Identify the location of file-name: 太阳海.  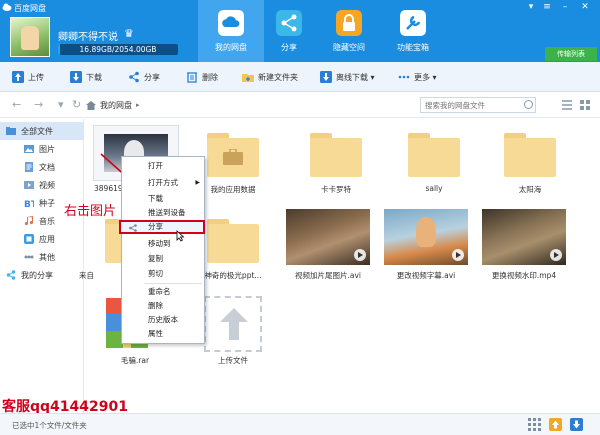
(530, 189).